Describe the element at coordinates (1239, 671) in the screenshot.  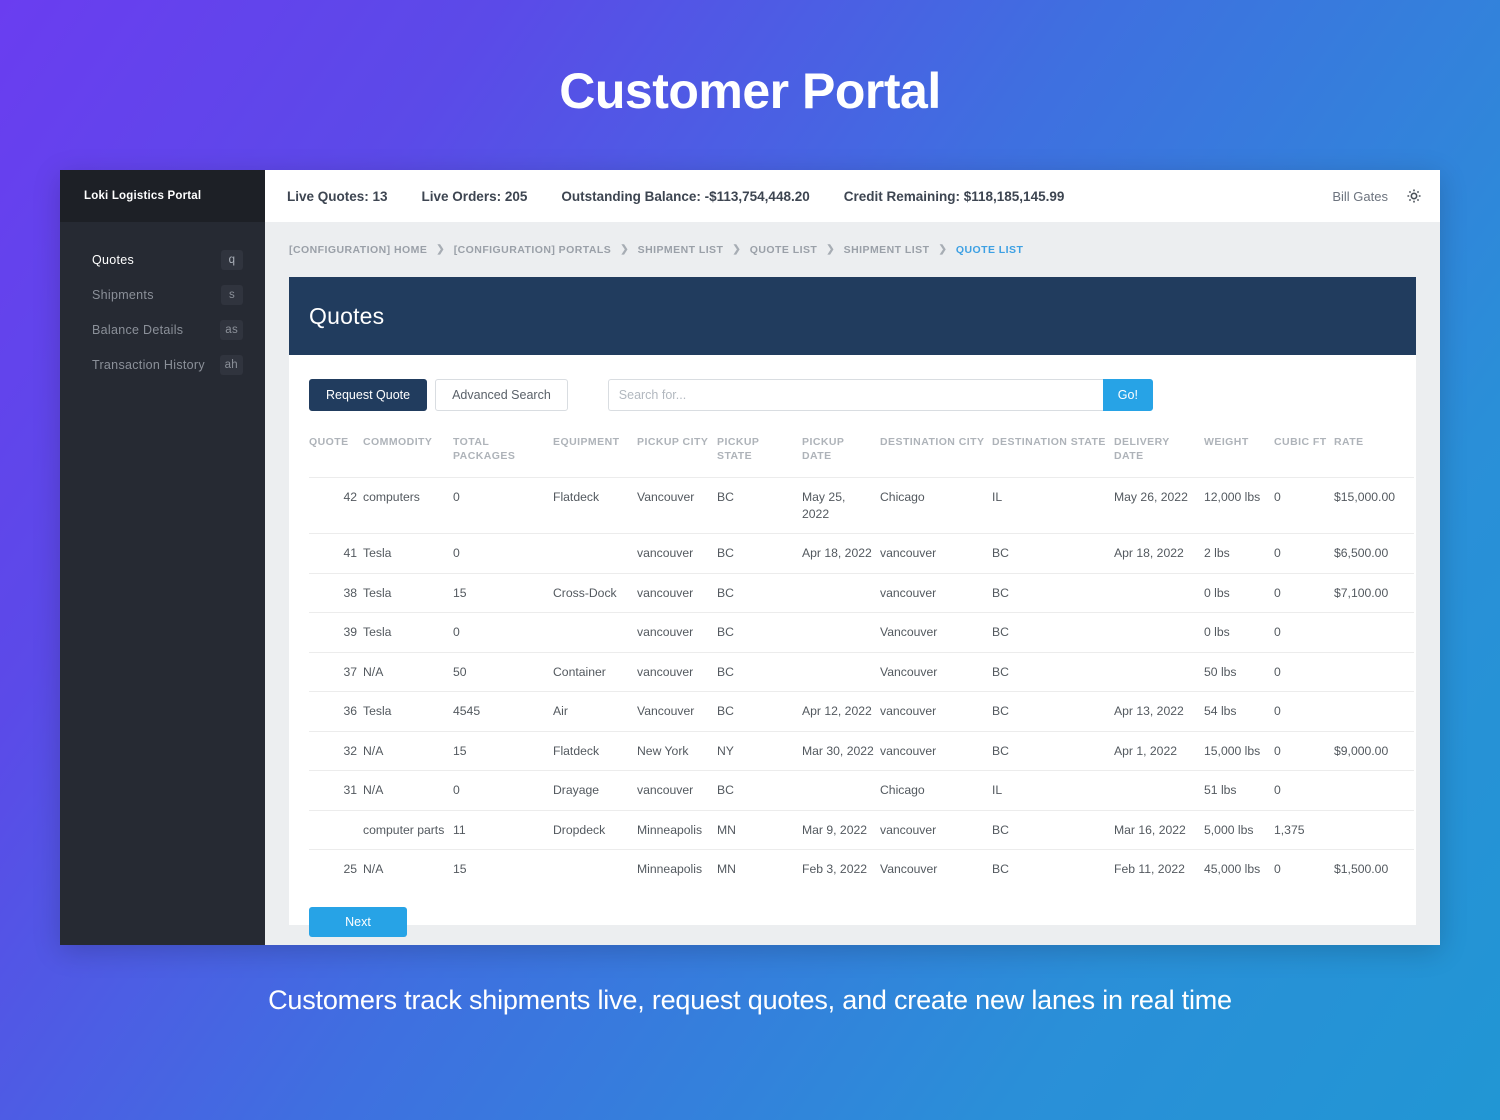
I see `cell-weight: 50 lbs` at that location.